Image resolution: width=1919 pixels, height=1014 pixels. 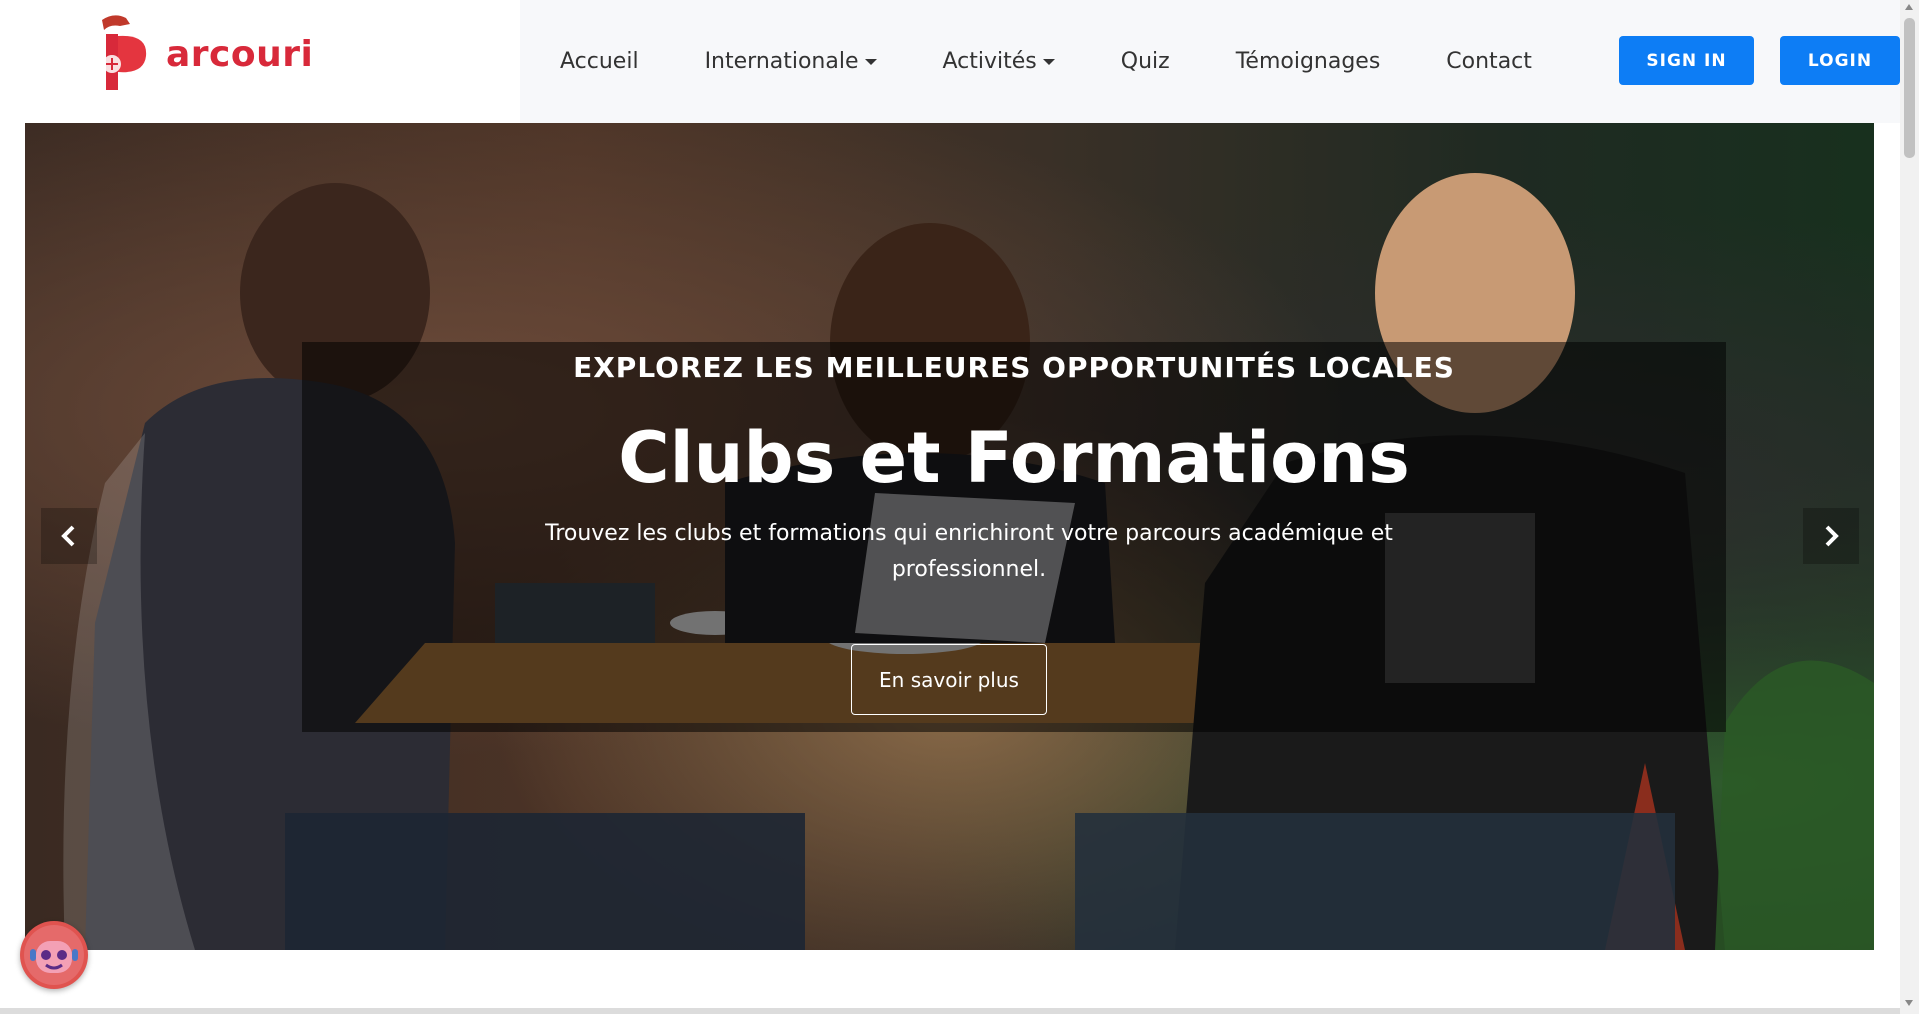 I want to click on scrollbar-thumb, so click(x=1909, y=88).